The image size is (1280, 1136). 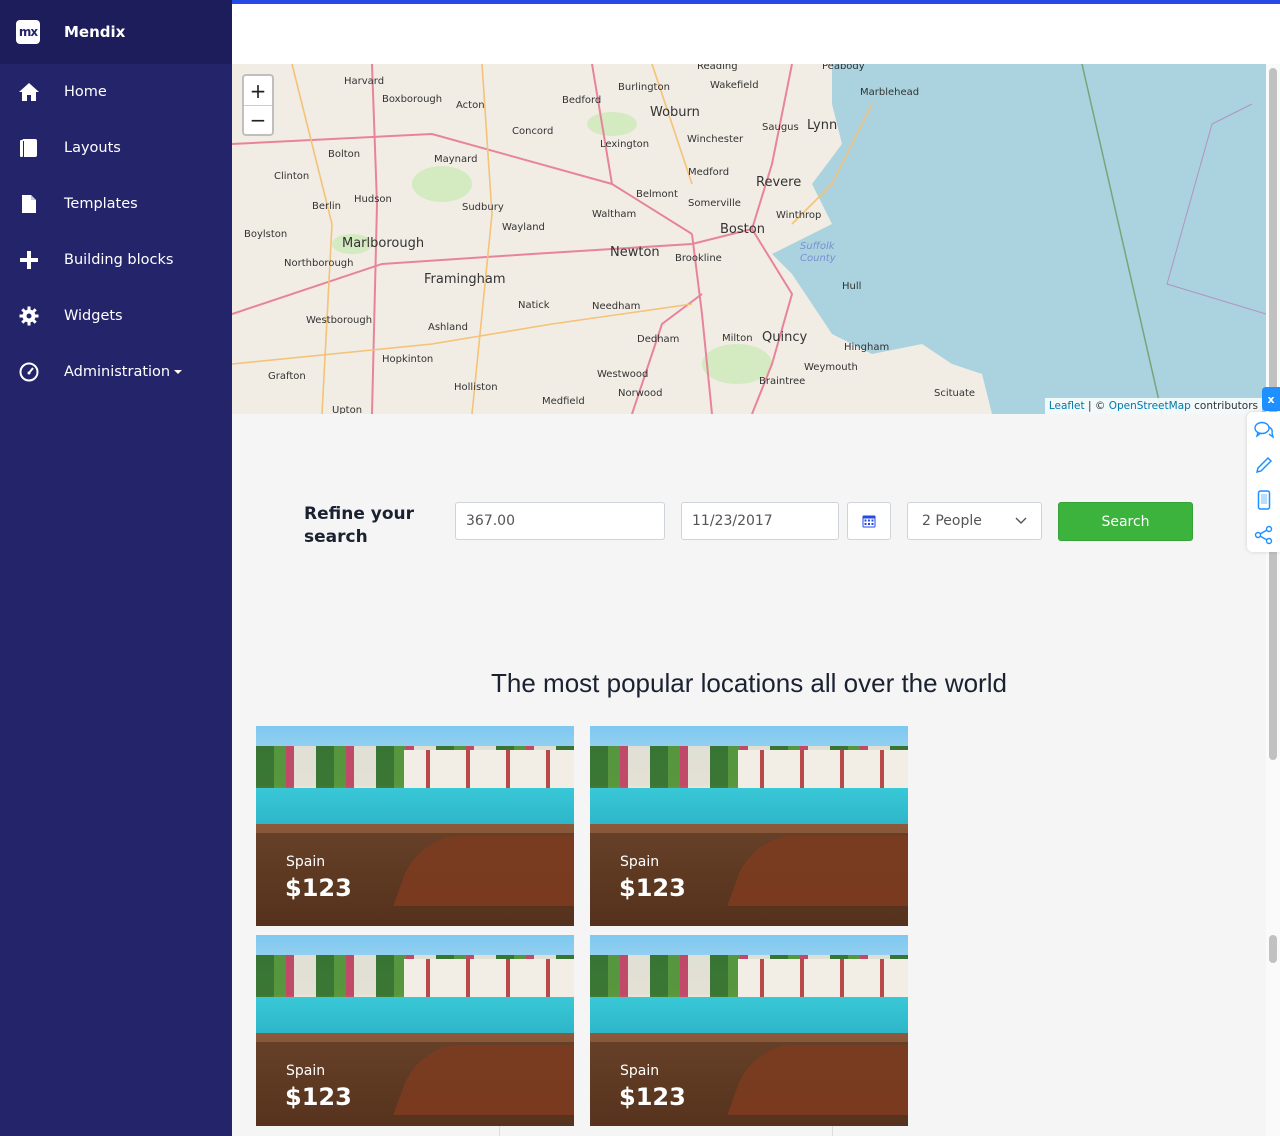 I want to click on zoom-in-button: +, so click(x=258, y=90).